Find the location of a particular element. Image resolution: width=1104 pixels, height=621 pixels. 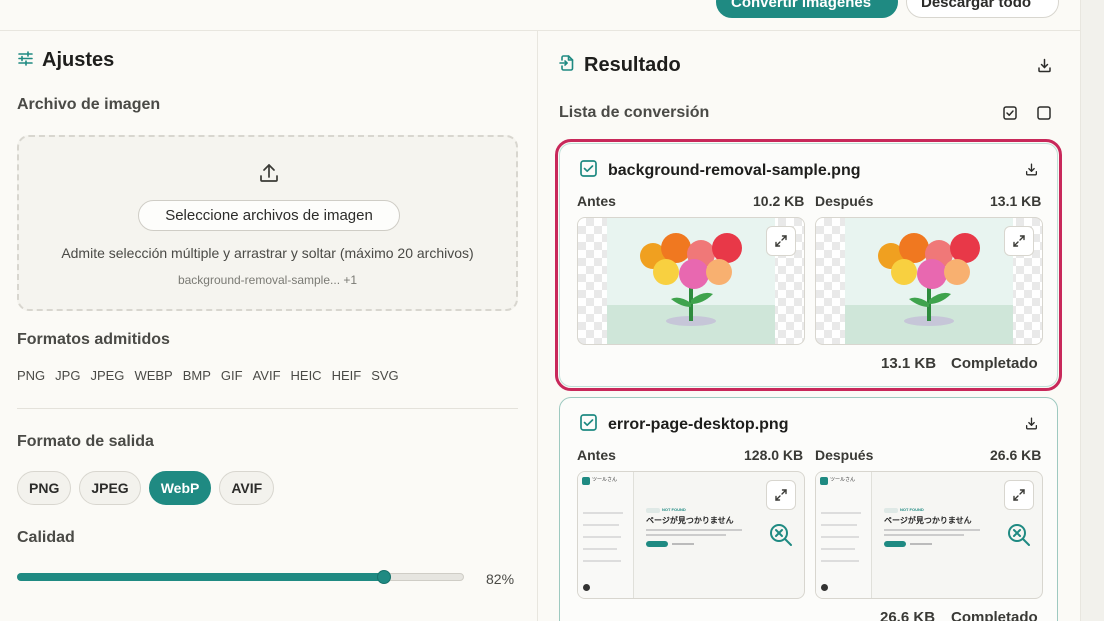

before-size: 10.2 KB is located at coordinates (779, 201).